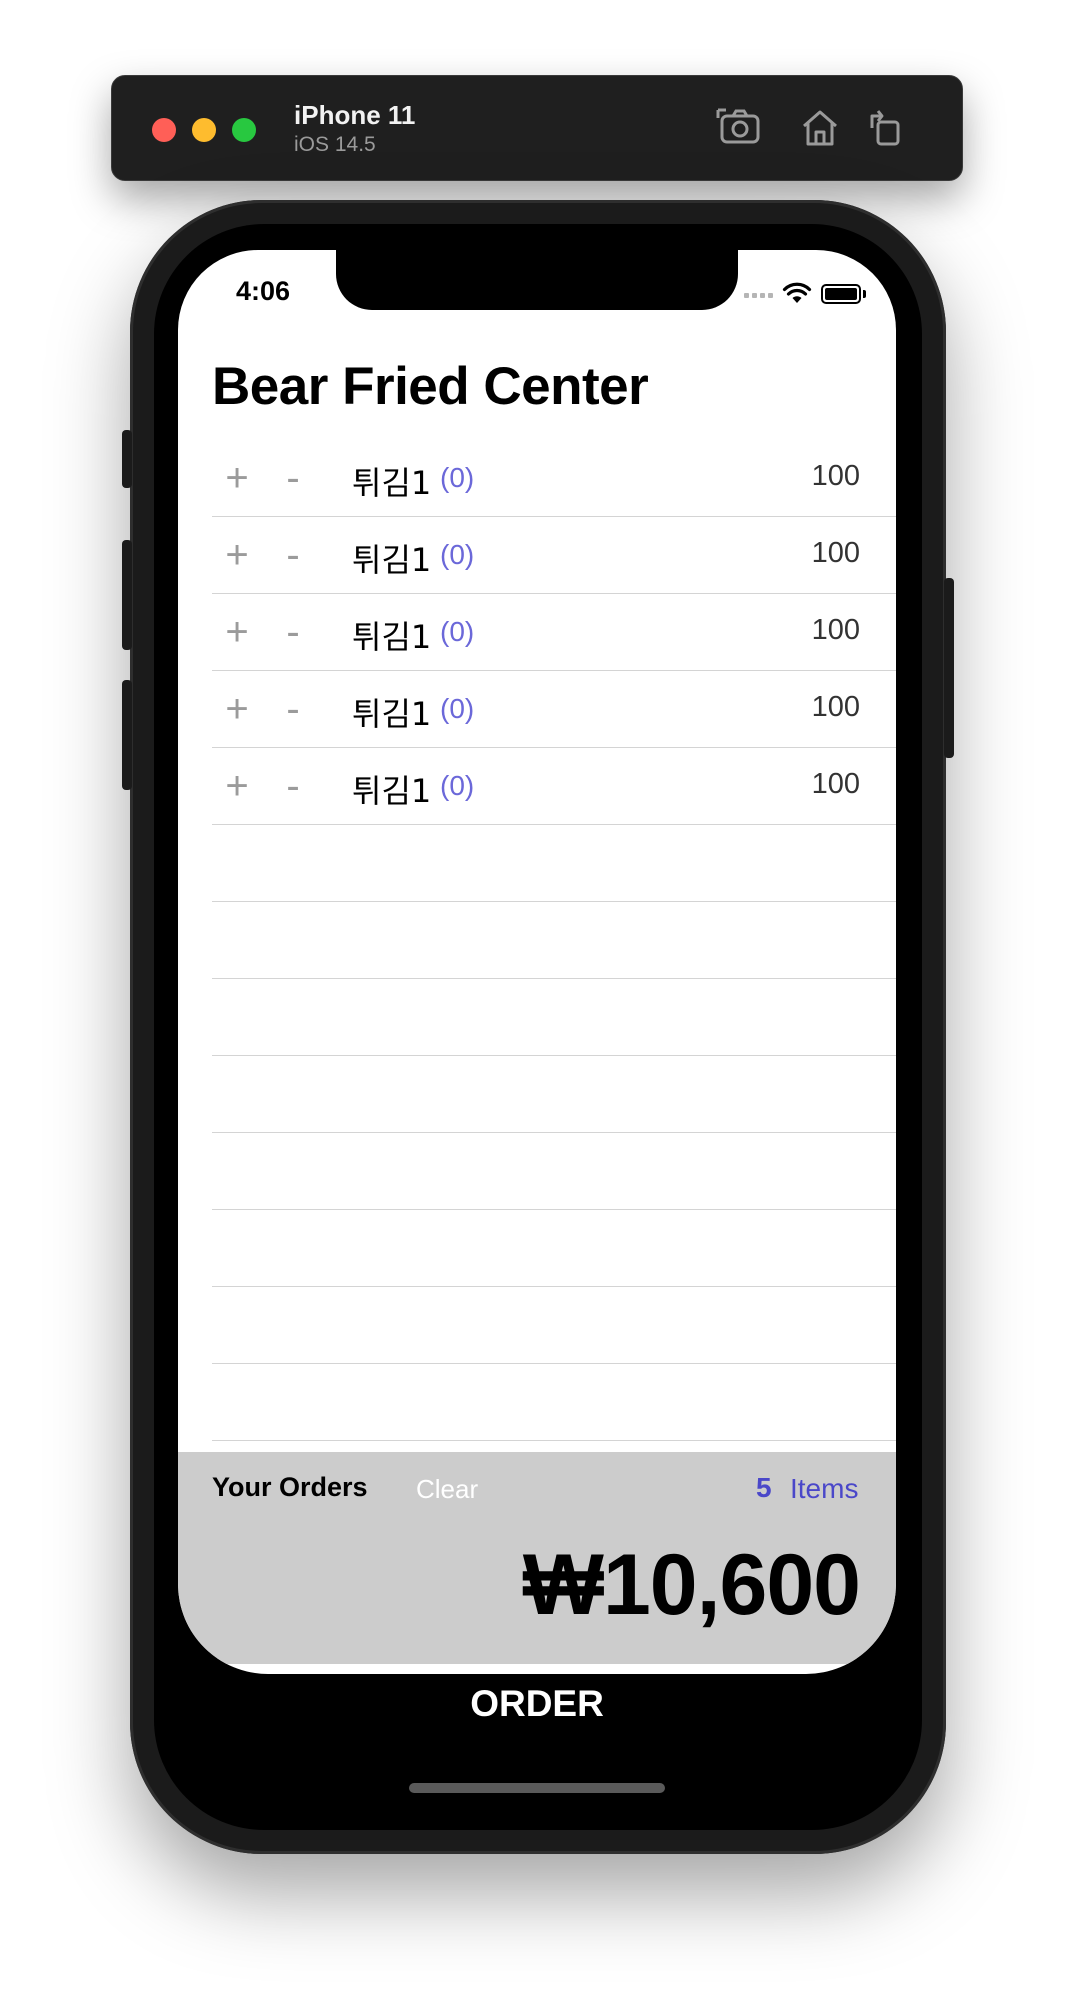 This screenshot has height=2004, width=1074. Describe the element at coordinates (537, 280) in the screenshot. I see `notch` at that location.